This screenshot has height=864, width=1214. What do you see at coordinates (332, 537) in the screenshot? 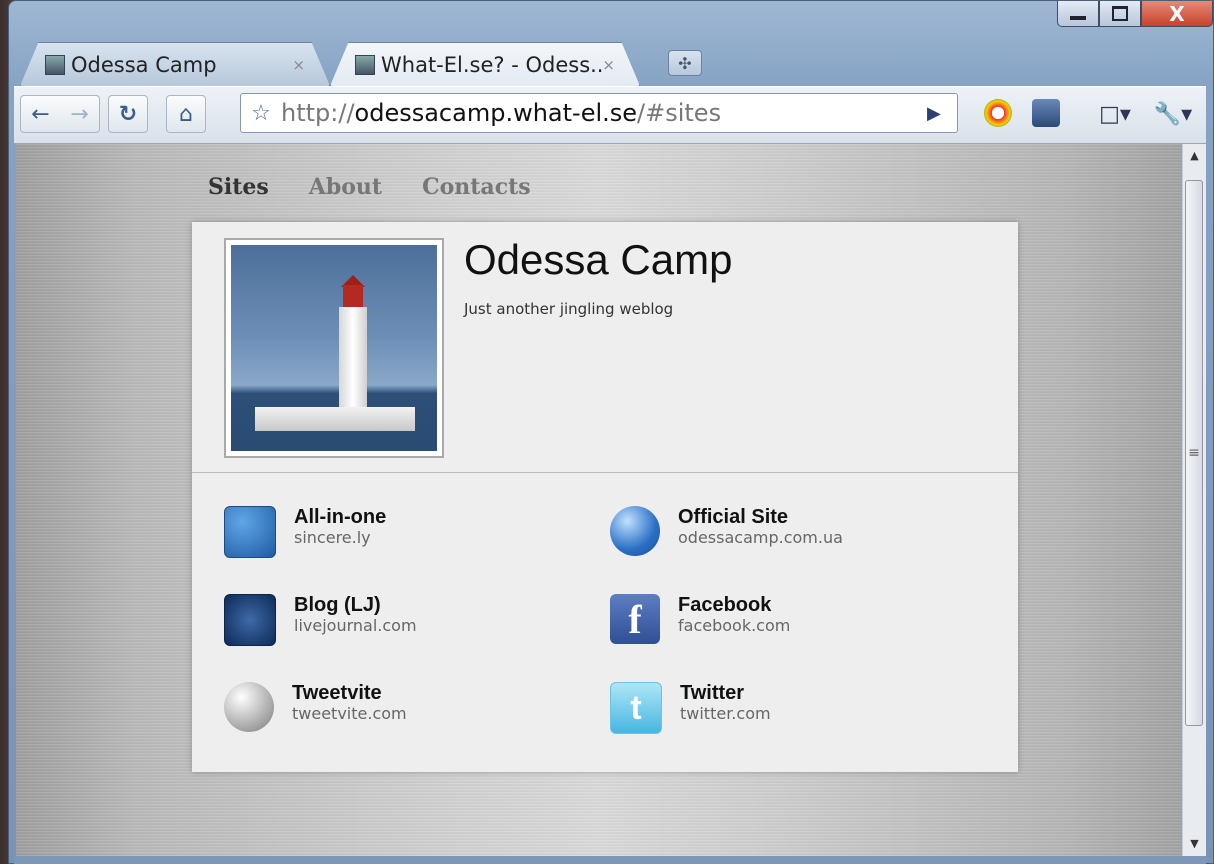
I see `link-domain: sincere.ly` at bounding box center [332, 537].